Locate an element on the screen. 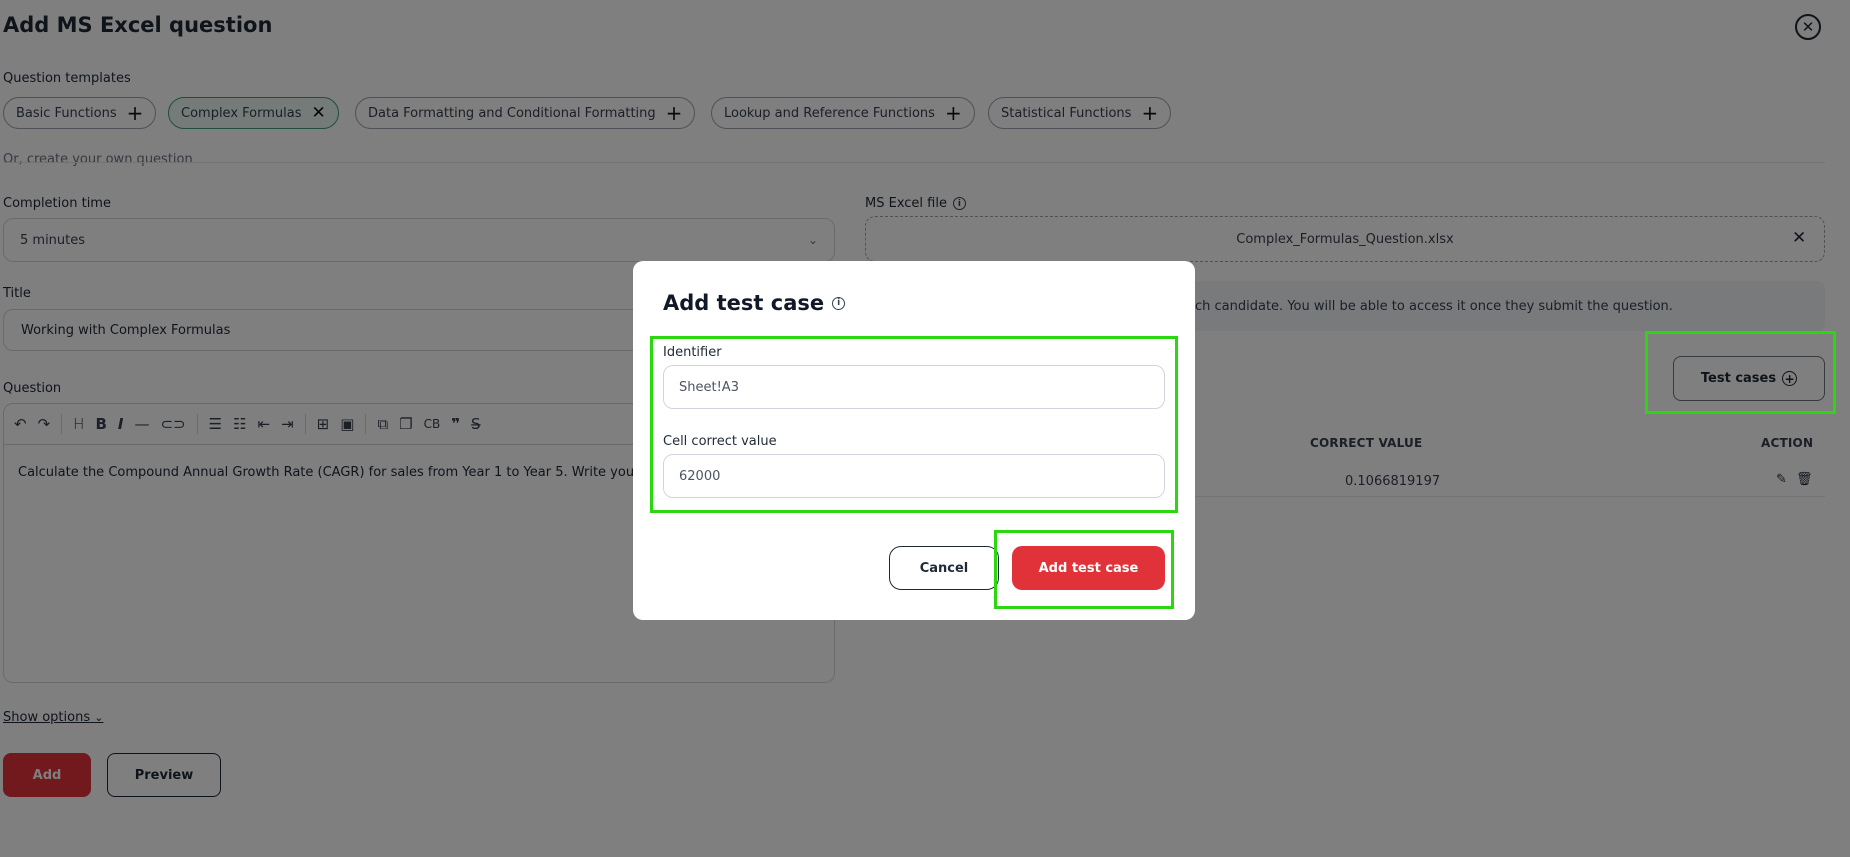 This screenshot has width=1850, height=857. identifier-label: Identifier is located at coordinates (692, 352).